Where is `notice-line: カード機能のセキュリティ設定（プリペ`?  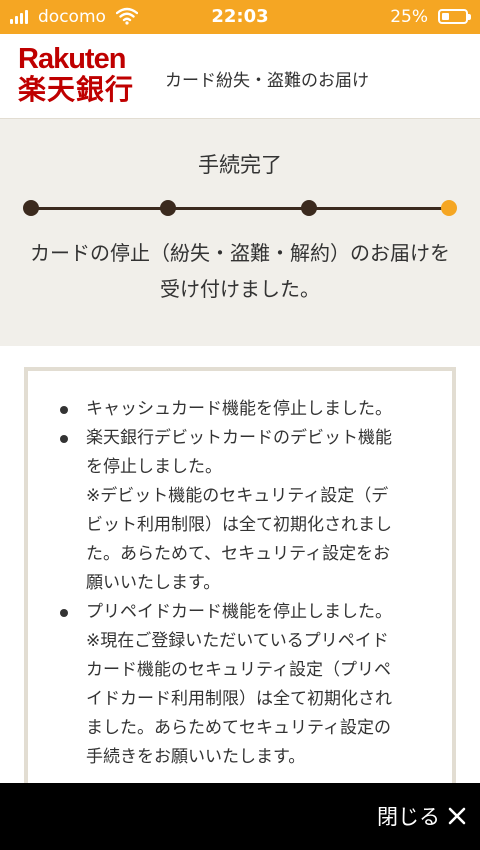 notice-line: カード機能のセキュリティ設定（プリペ is located at coordinates (238, 670).